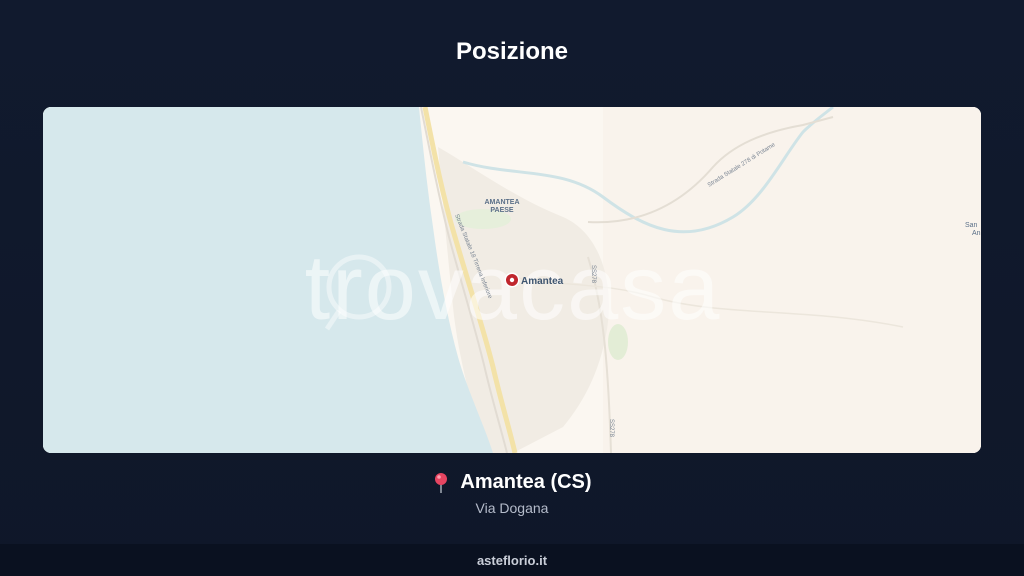 Image resolution: width=1024 pixels, height=576 pixels. I want to click on location-name: Amantea (CS), so click(526, 482).